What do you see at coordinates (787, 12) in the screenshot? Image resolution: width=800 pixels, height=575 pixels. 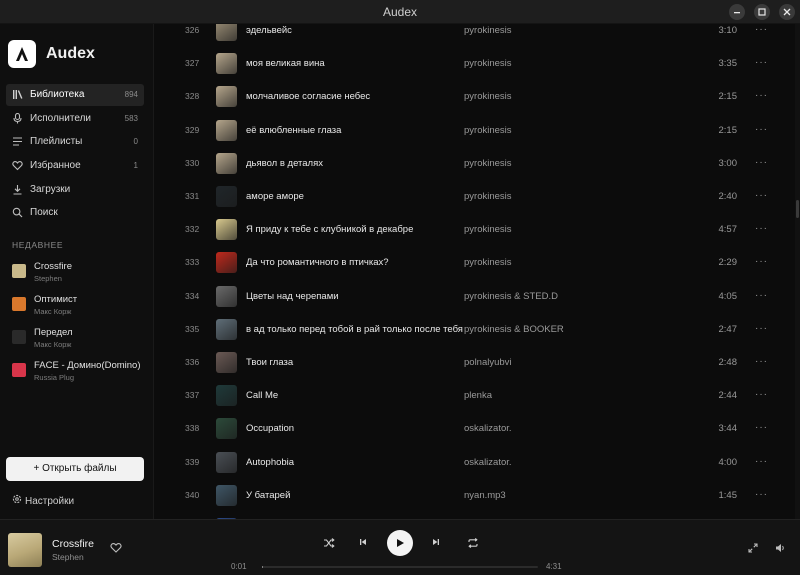 I see `close-button` at bounding box center [787, 12].